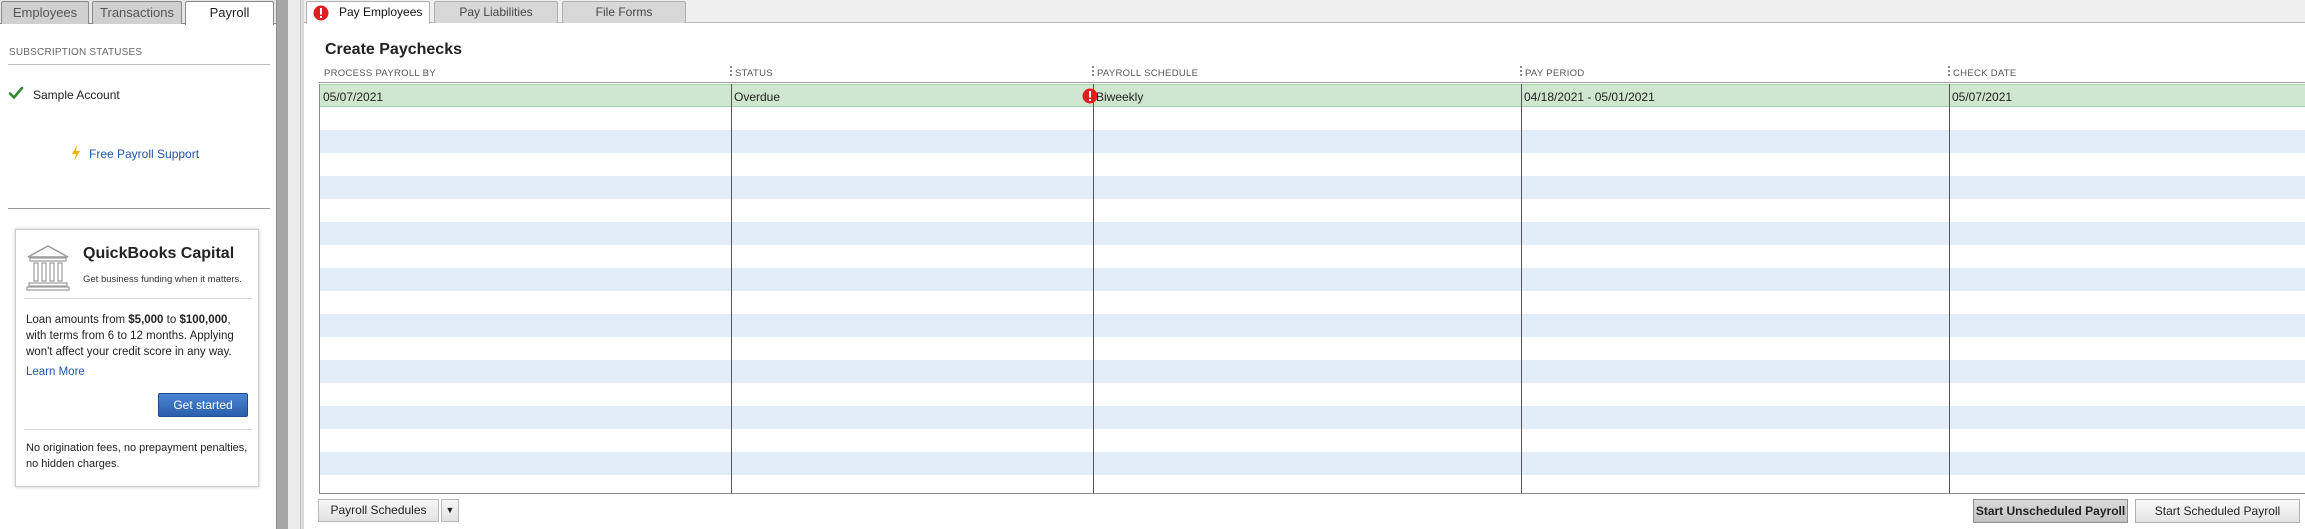 This screenshot has height=529, width=2305. What do you see at coordinates (1985, 73) in the screenshot?
I see `column-header-check-date: CHECK DATE` at bounding box center [1985, 73].